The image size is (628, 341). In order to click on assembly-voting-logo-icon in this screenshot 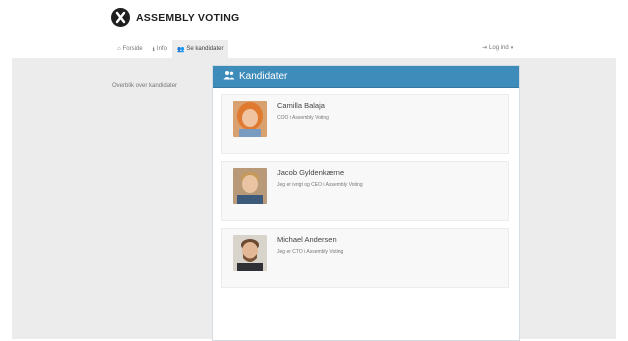, I will do `click(120, 17)`.